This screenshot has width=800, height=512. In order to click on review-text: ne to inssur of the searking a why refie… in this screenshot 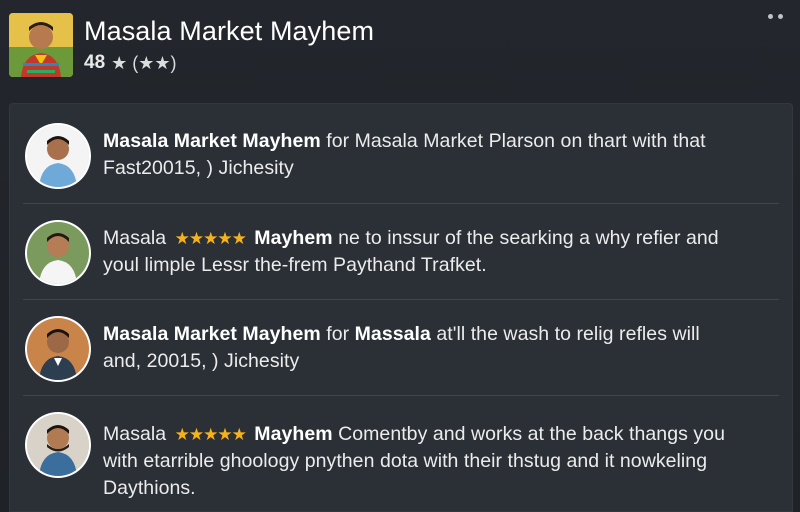, I will do `click(525, 238)`.